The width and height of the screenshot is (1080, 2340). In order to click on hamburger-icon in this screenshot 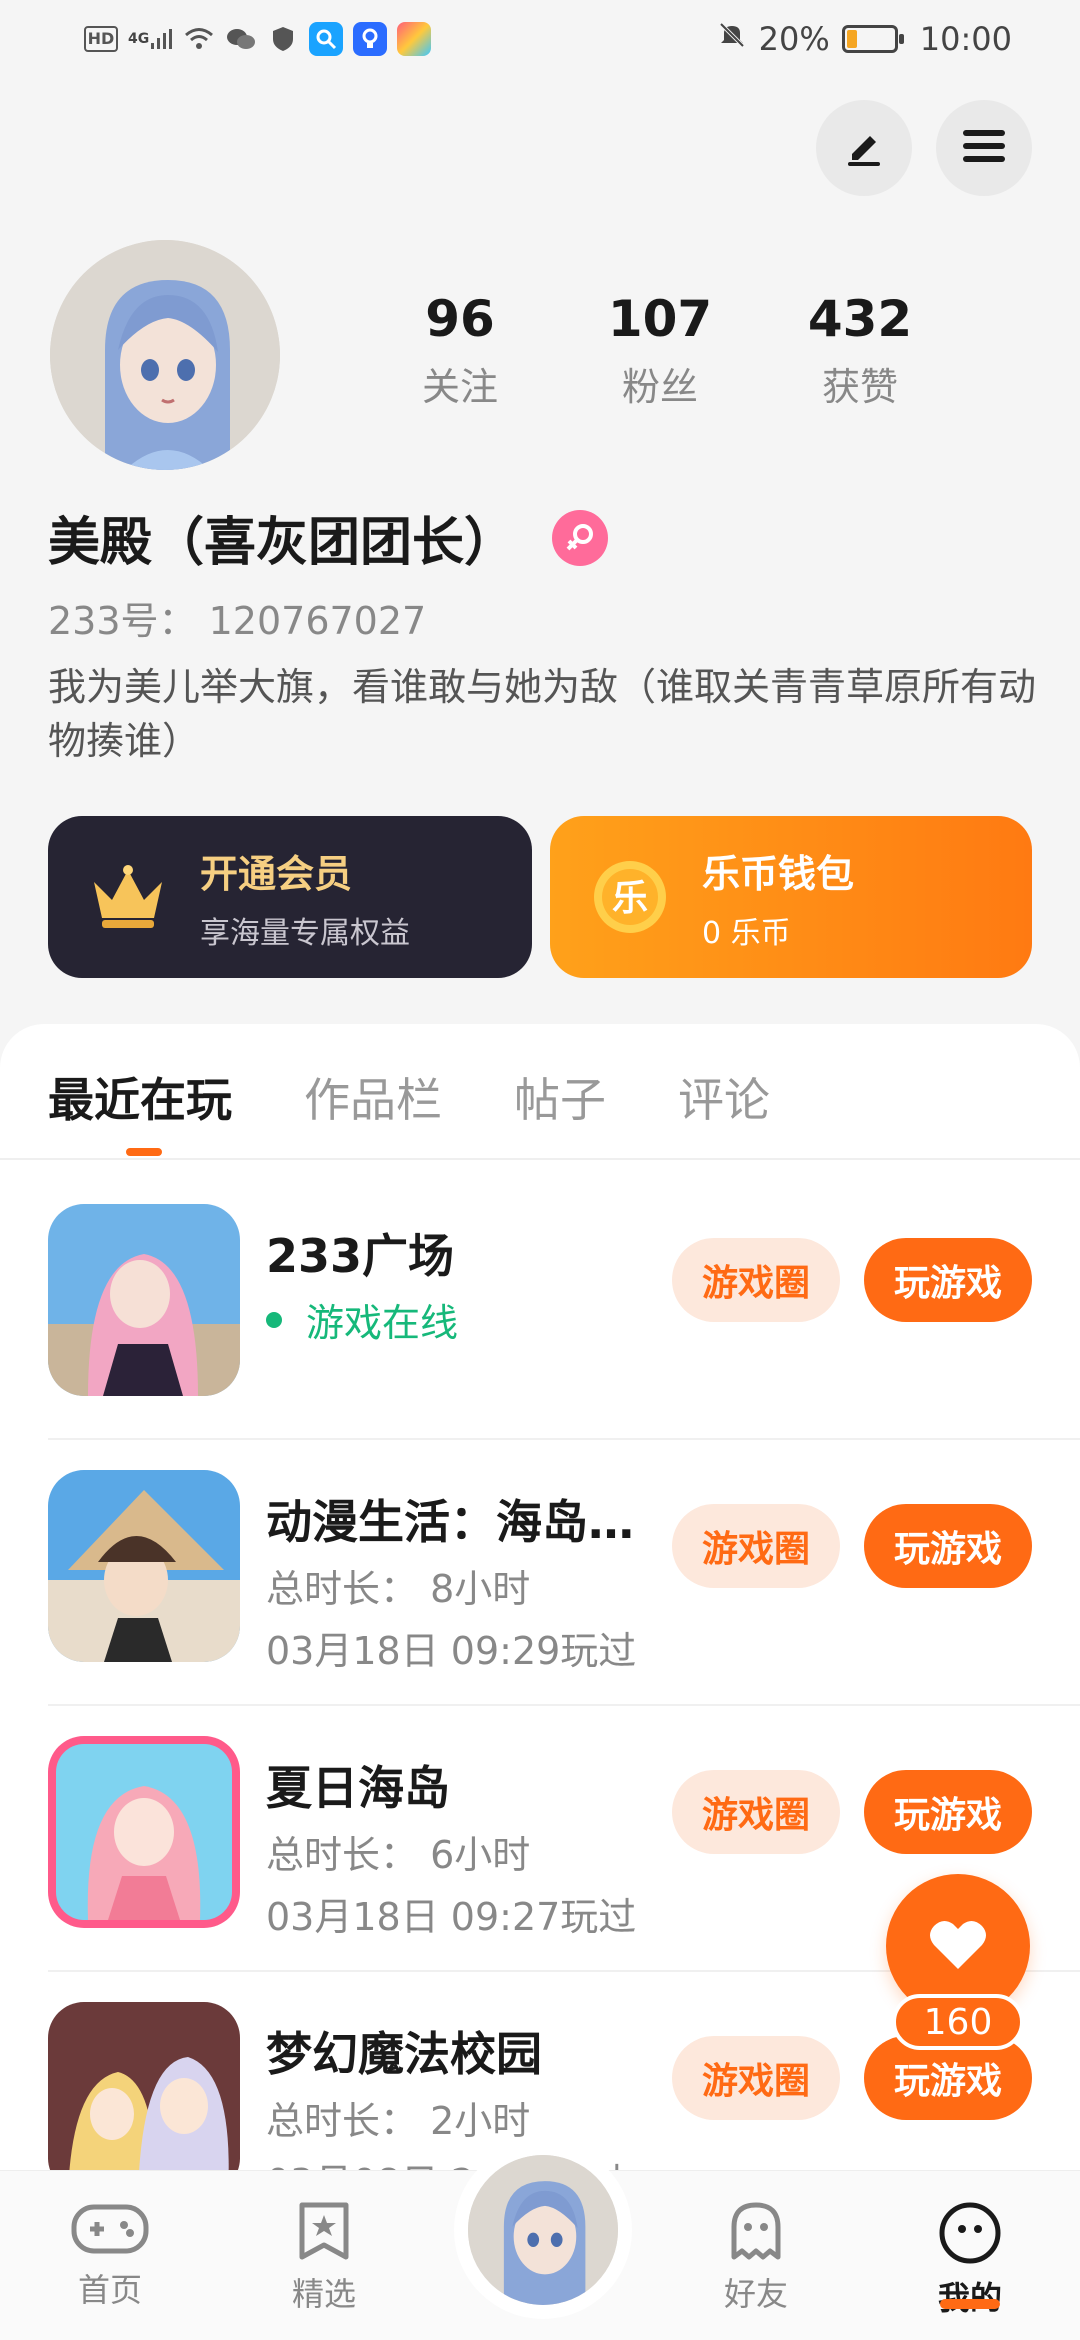, I will do `click(984, 148)`.